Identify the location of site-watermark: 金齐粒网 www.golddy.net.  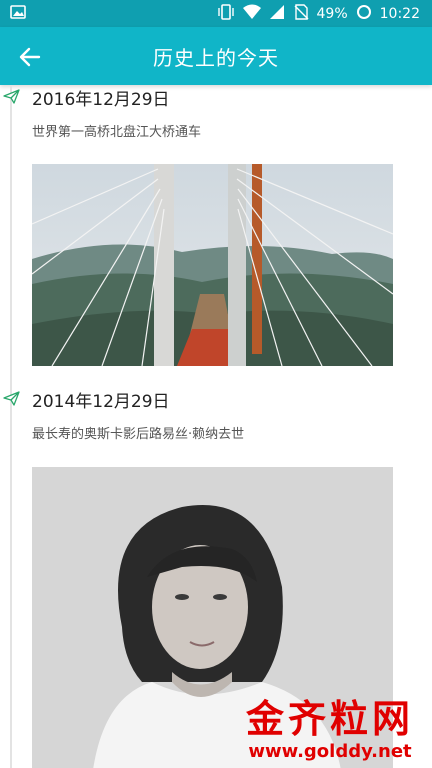
(329, 729).